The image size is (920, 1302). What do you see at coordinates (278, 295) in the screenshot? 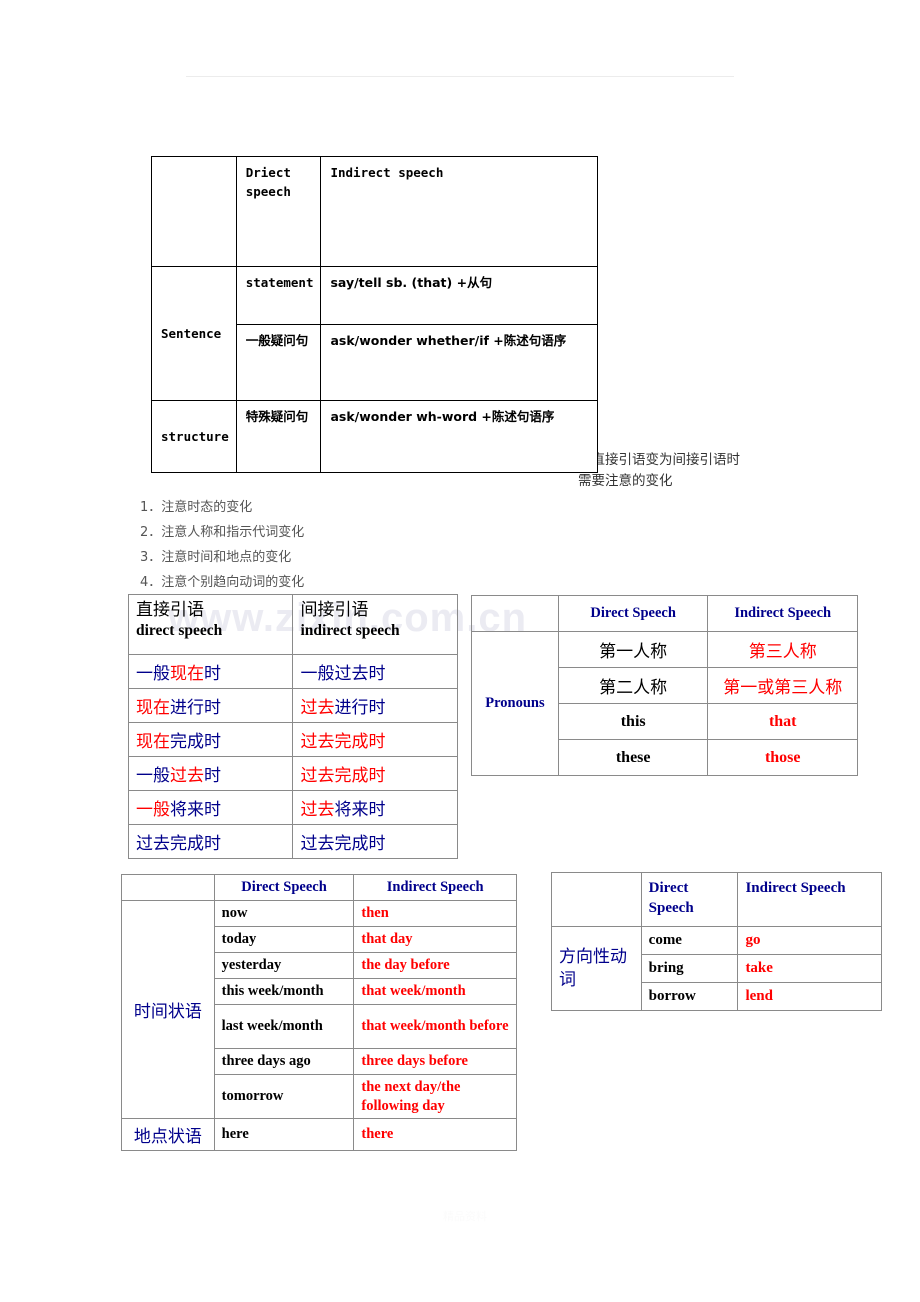
I see `type-statement: statement` at bounding box center [278, 295].